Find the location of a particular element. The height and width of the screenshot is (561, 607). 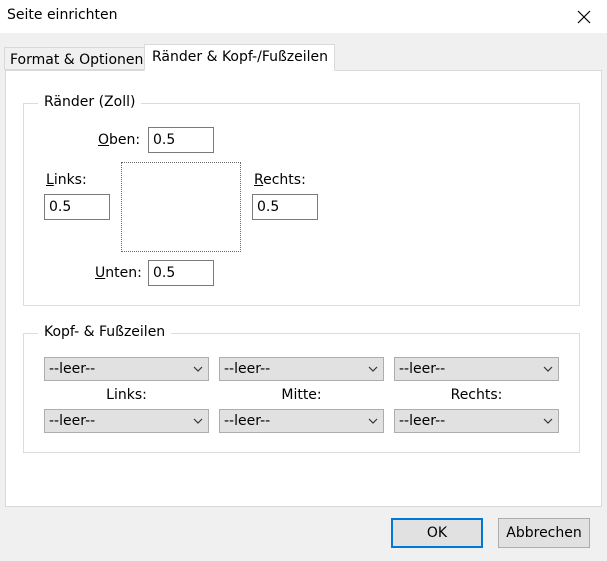

left-margin-input is located at coordinates (77, 207).